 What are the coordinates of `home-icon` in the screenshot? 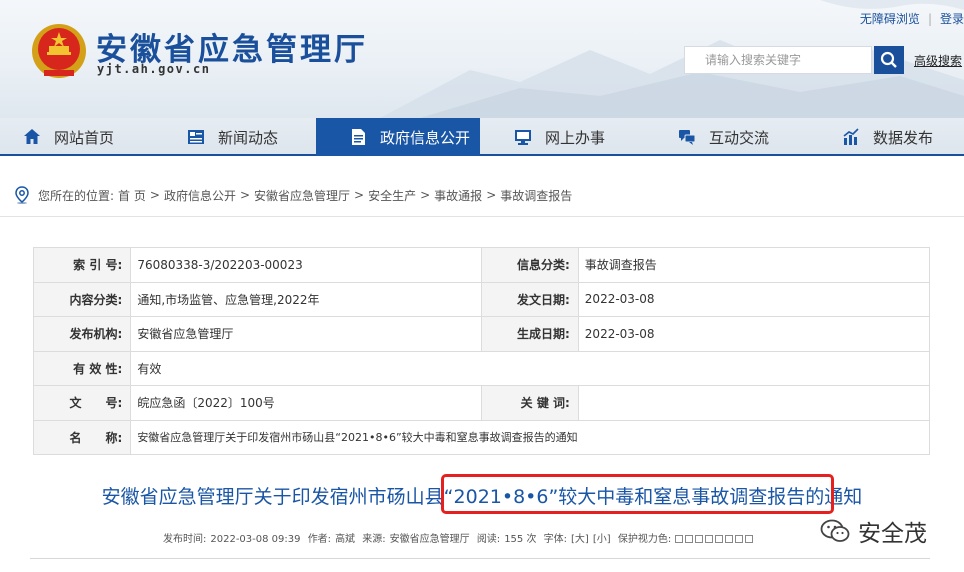 It's located at (32, 137).